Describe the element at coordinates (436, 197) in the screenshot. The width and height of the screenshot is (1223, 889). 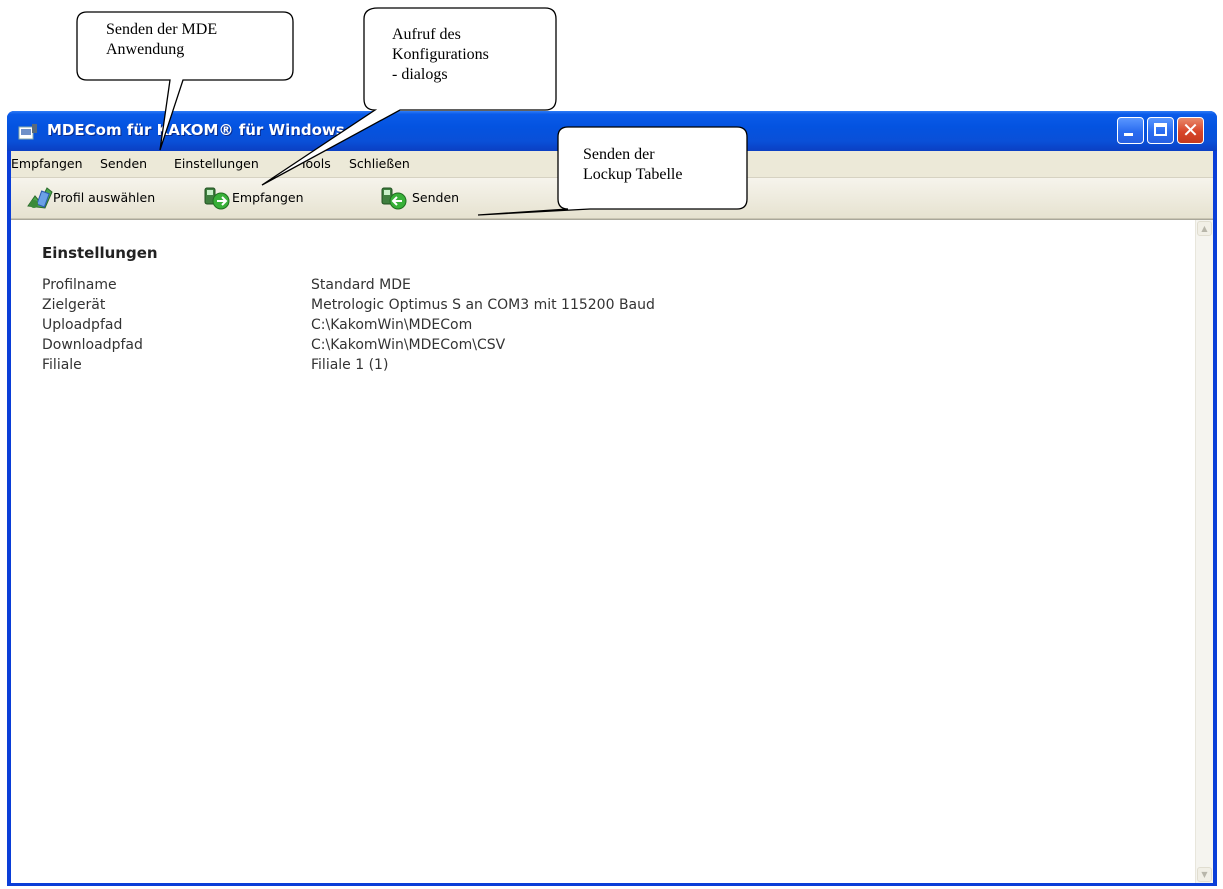
I see `senden-label: Senden` at that location.